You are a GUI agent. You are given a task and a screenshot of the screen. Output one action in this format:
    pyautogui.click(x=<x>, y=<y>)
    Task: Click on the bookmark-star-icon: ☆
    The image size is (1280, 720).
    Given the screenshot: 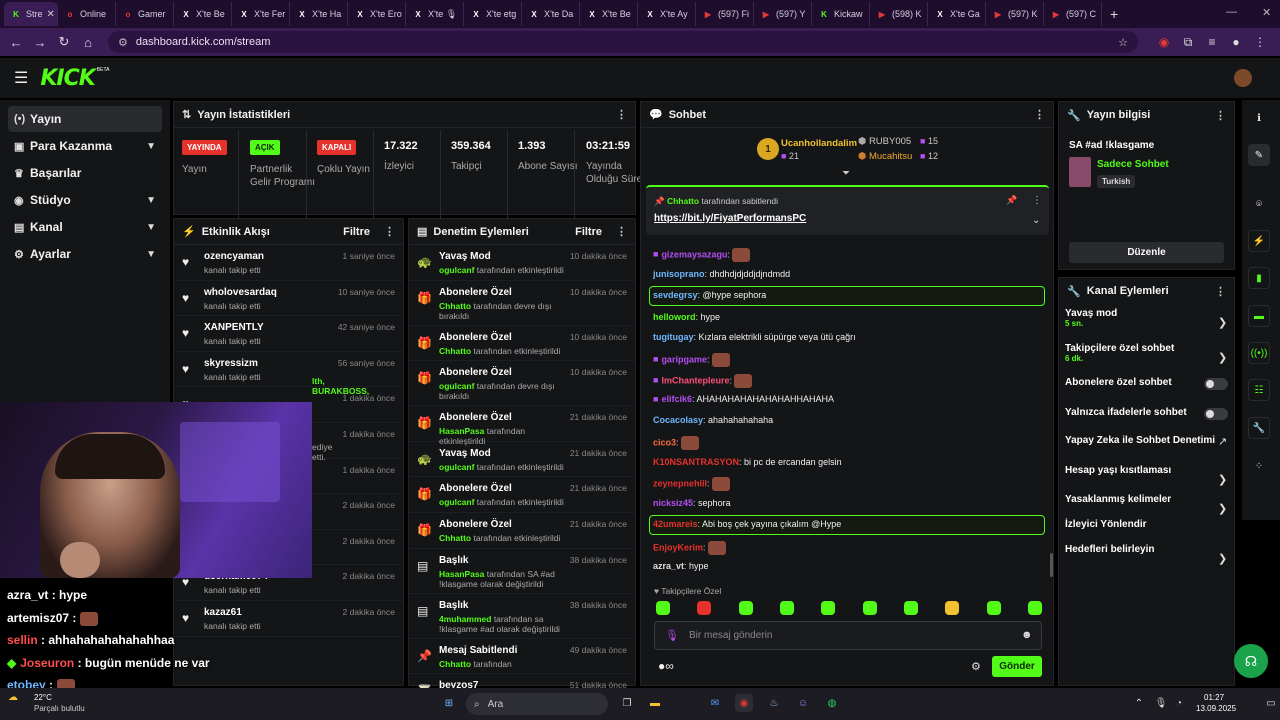 What is the action you would take?
    pyautogui.click(x=1123, y=42)
    